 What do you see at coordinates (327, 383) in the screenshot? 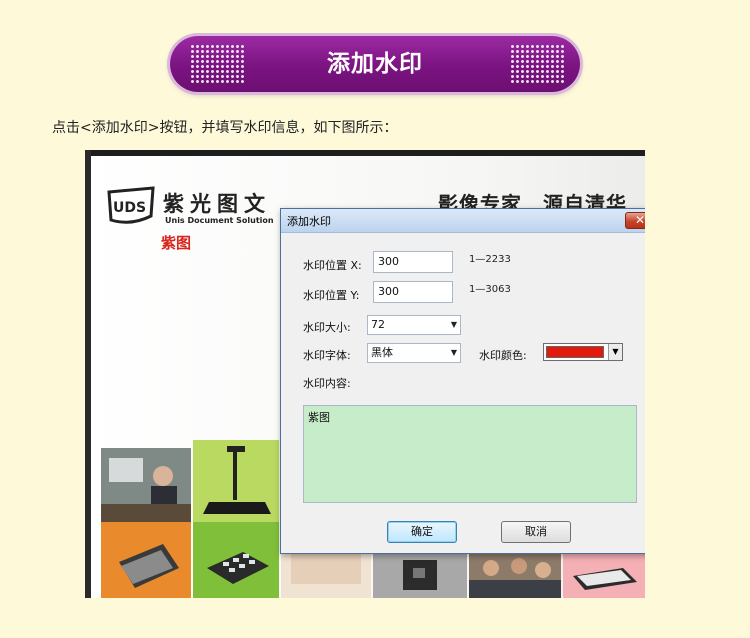
I see `content-label: 水印内容:` at bounding box center [327, 383].